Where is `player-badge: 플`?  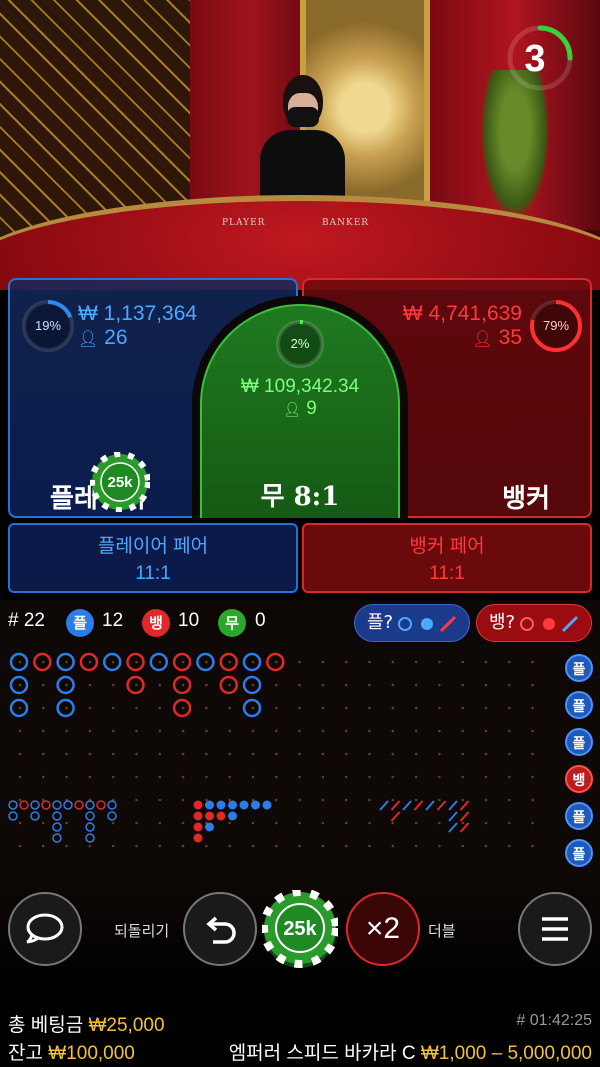 player-badge: 플 is located at coordinates (80, 623).